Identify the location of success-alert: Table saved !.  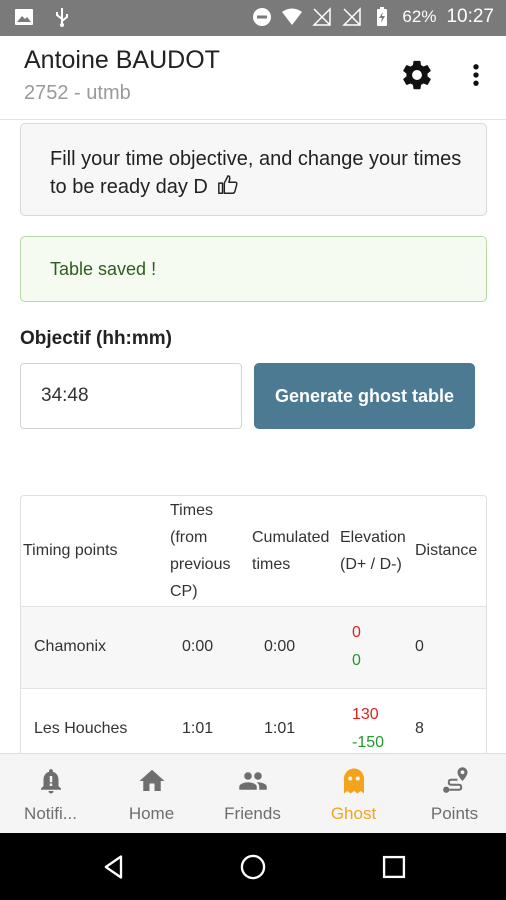
(253, 269).